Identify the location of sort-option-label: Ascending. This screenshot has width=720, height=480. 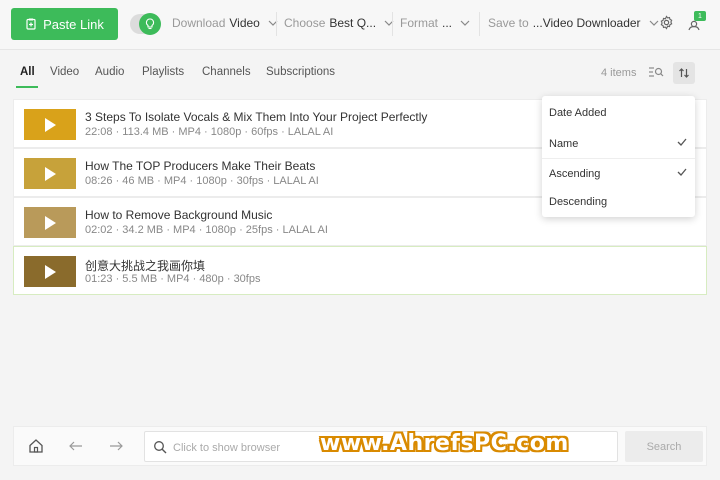
(575, 174).